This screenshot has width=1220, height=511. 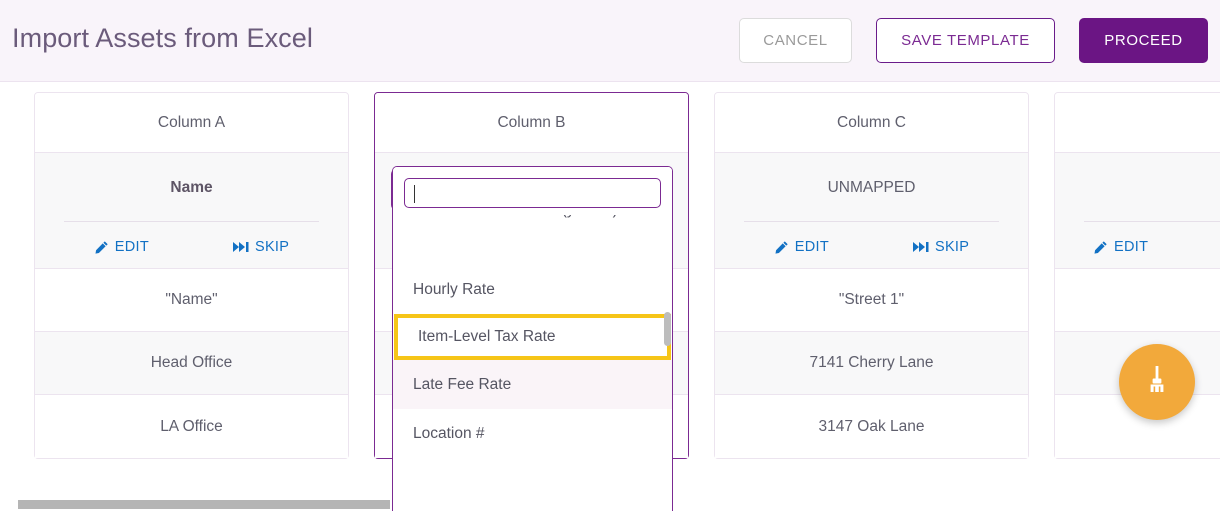 What do you see at coordinates (487, 336) in the screenshot?
I see `dropdown-option-label: Item-Level Tax Rate` at bounding box center [487, 336].